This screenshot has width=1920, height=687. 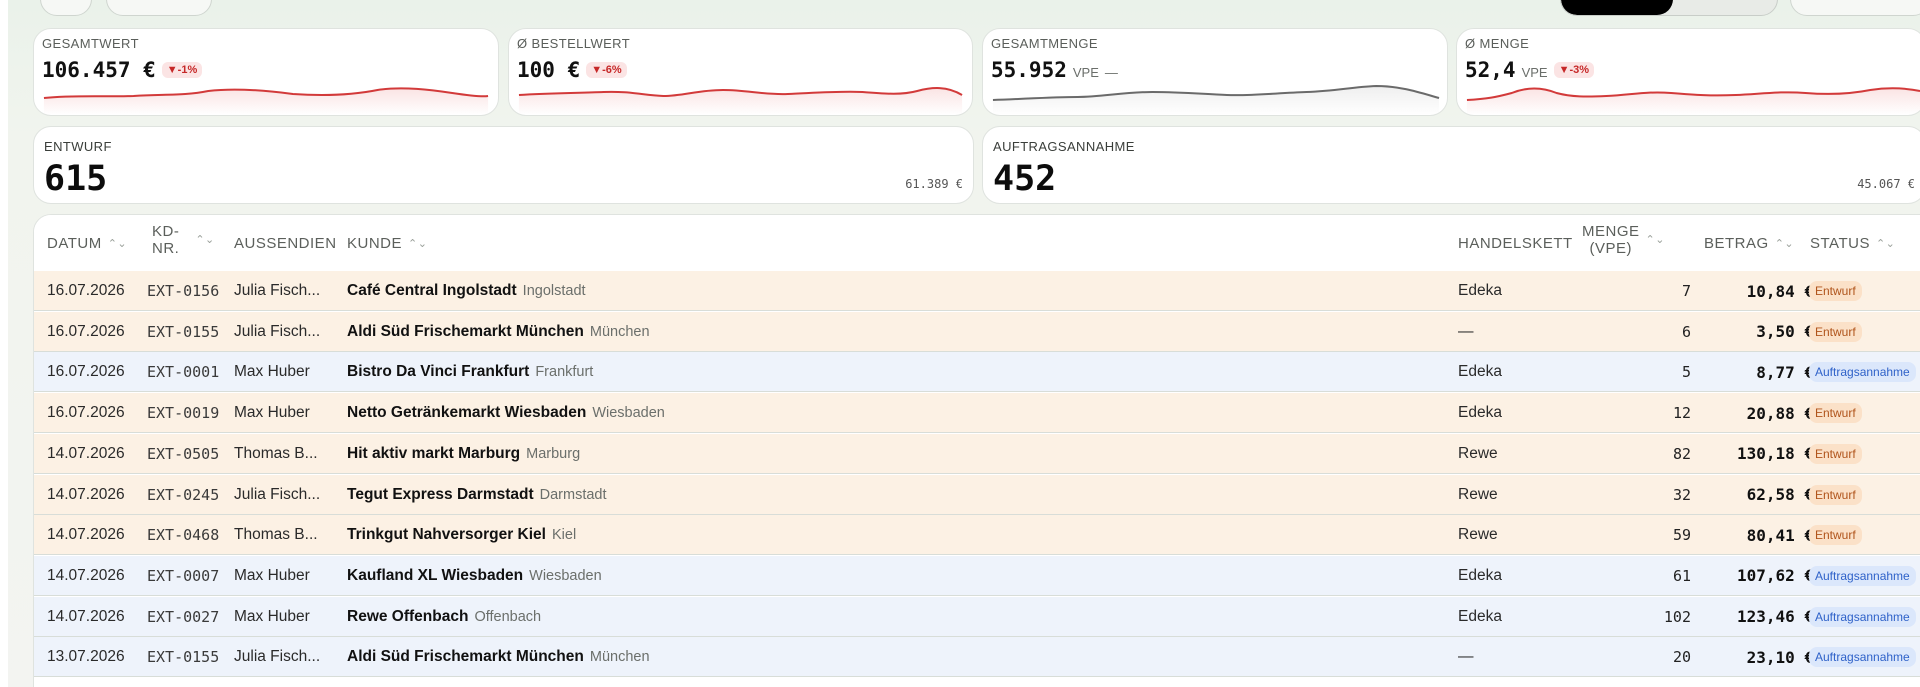 I want to click on customer-city: Darmstadt, so click(x=573, y=494).